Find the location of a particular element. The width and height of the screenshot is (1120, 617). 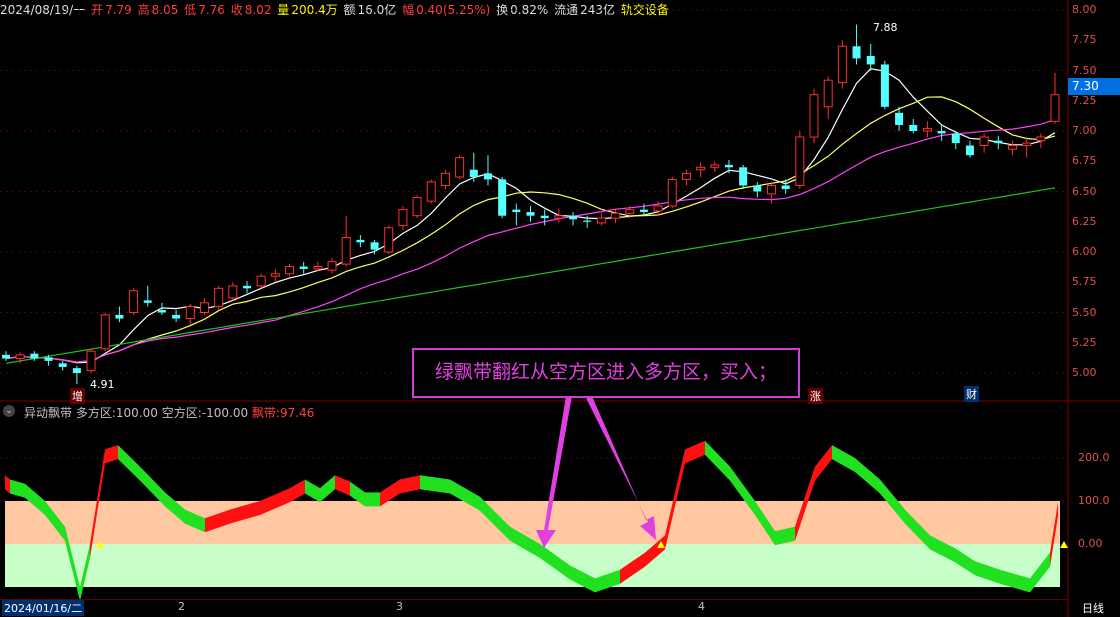

band-label: 飘带: is located at coordinates (265, 413).